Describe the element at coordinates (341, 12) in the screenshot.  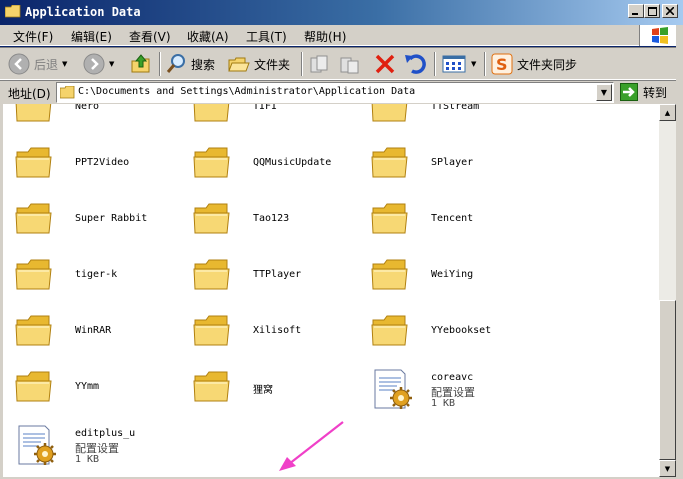
I see `title-bar: Application Data` at that location.